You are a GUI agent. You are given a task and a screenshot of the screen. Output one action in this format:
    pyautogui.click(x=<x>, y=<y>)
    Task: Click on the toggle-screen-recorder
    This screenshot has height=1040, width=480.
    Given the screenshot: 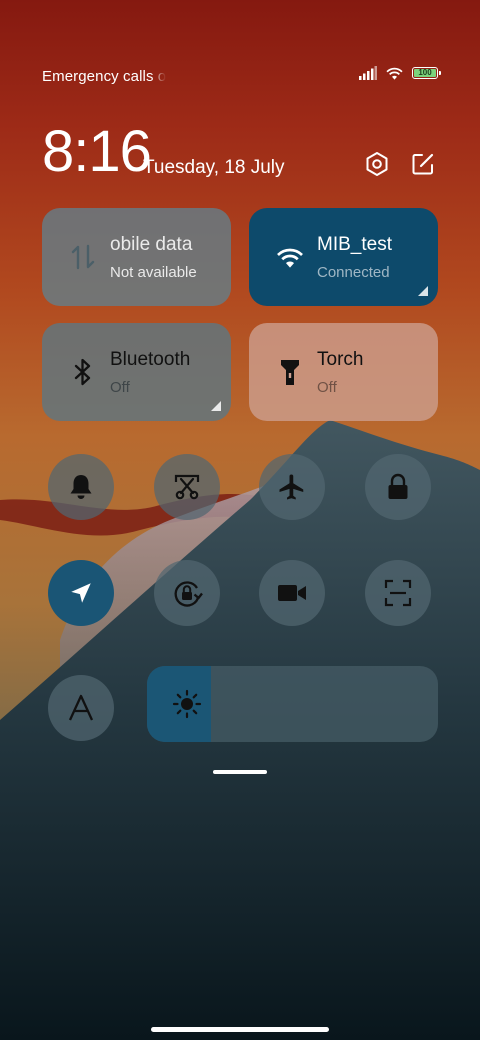 What is the action you would take?
    pyautogui.click(x=292, y=593)
    